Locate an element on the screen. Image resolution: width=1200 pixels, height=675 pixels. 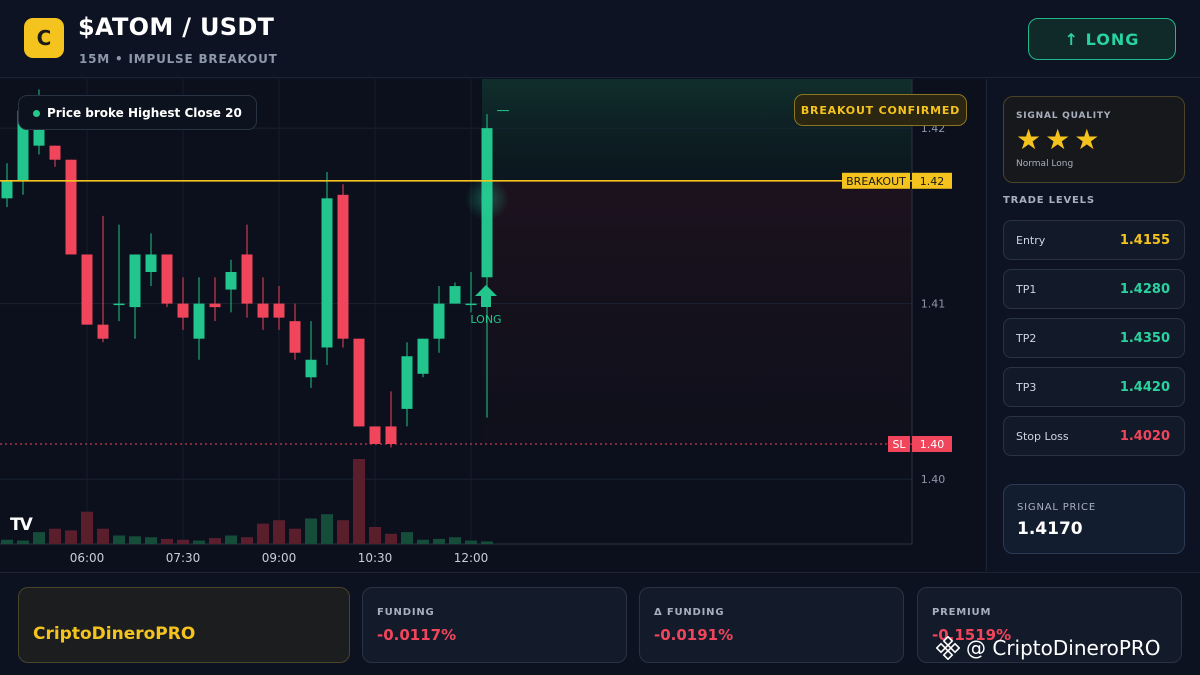
stat-value: -0.0191% is located at coordinates (694, 635).